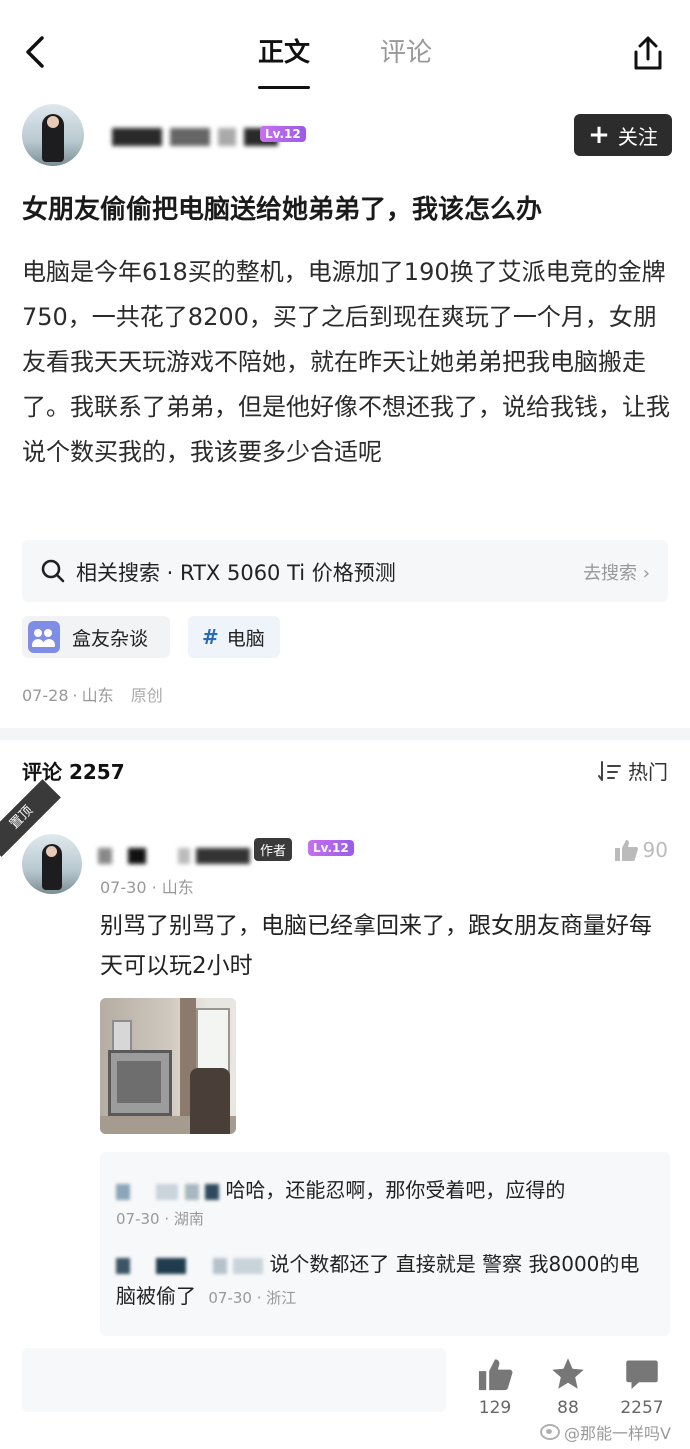  What do you see at coordinates (53, 571) in the screenshot?
I see `search-icon` at bounding box center [53, 571].